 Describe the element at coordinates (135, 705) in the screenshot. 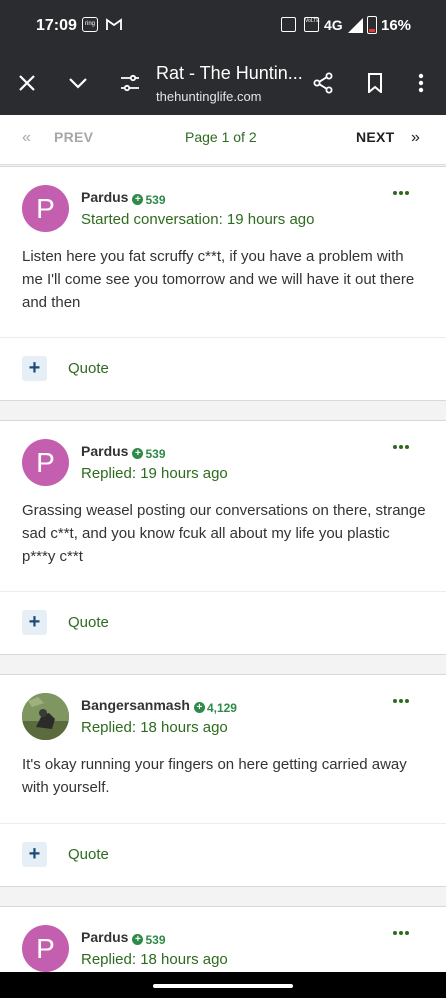

I see `author-name: Bangersanmash` at that location.